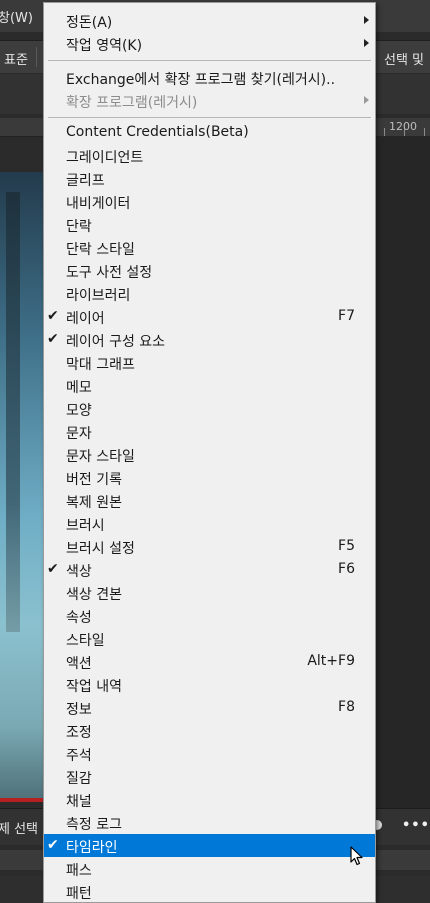  I want to click on menu-item-item-menu-panel_items-19: ✔ 색상 F6, so click(209, 569).